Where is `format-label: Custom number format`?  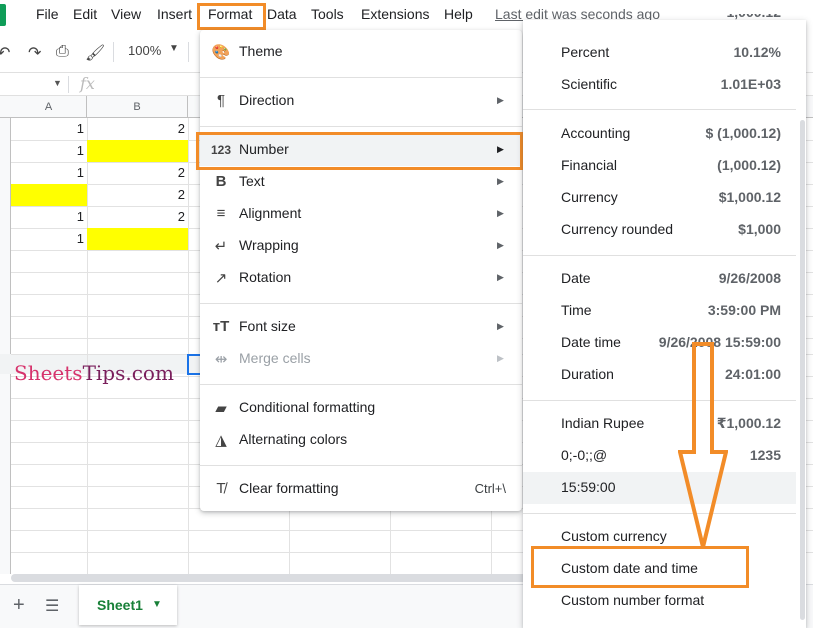 format-label: Custom number format is located at coordinates (633, 600).